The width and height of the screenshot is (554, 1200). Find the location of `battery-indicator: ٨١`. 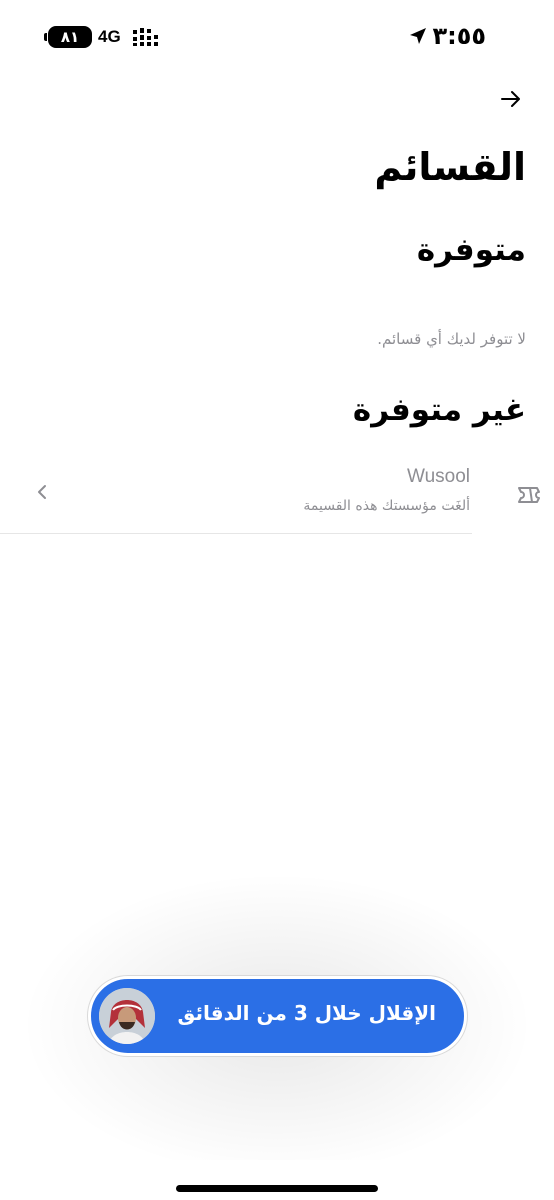

battery-indicator: ٨١ is located at coordinates (68, 37).